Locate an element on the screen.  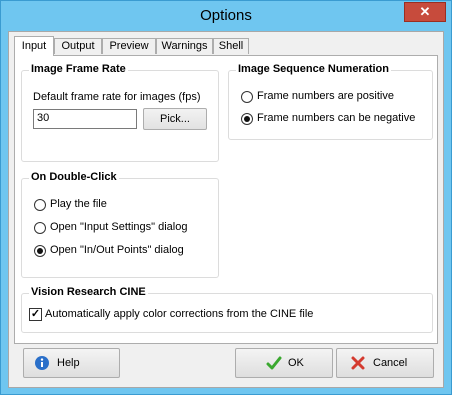
title-bar: Options ✕ is located at coordinates (226, 16).